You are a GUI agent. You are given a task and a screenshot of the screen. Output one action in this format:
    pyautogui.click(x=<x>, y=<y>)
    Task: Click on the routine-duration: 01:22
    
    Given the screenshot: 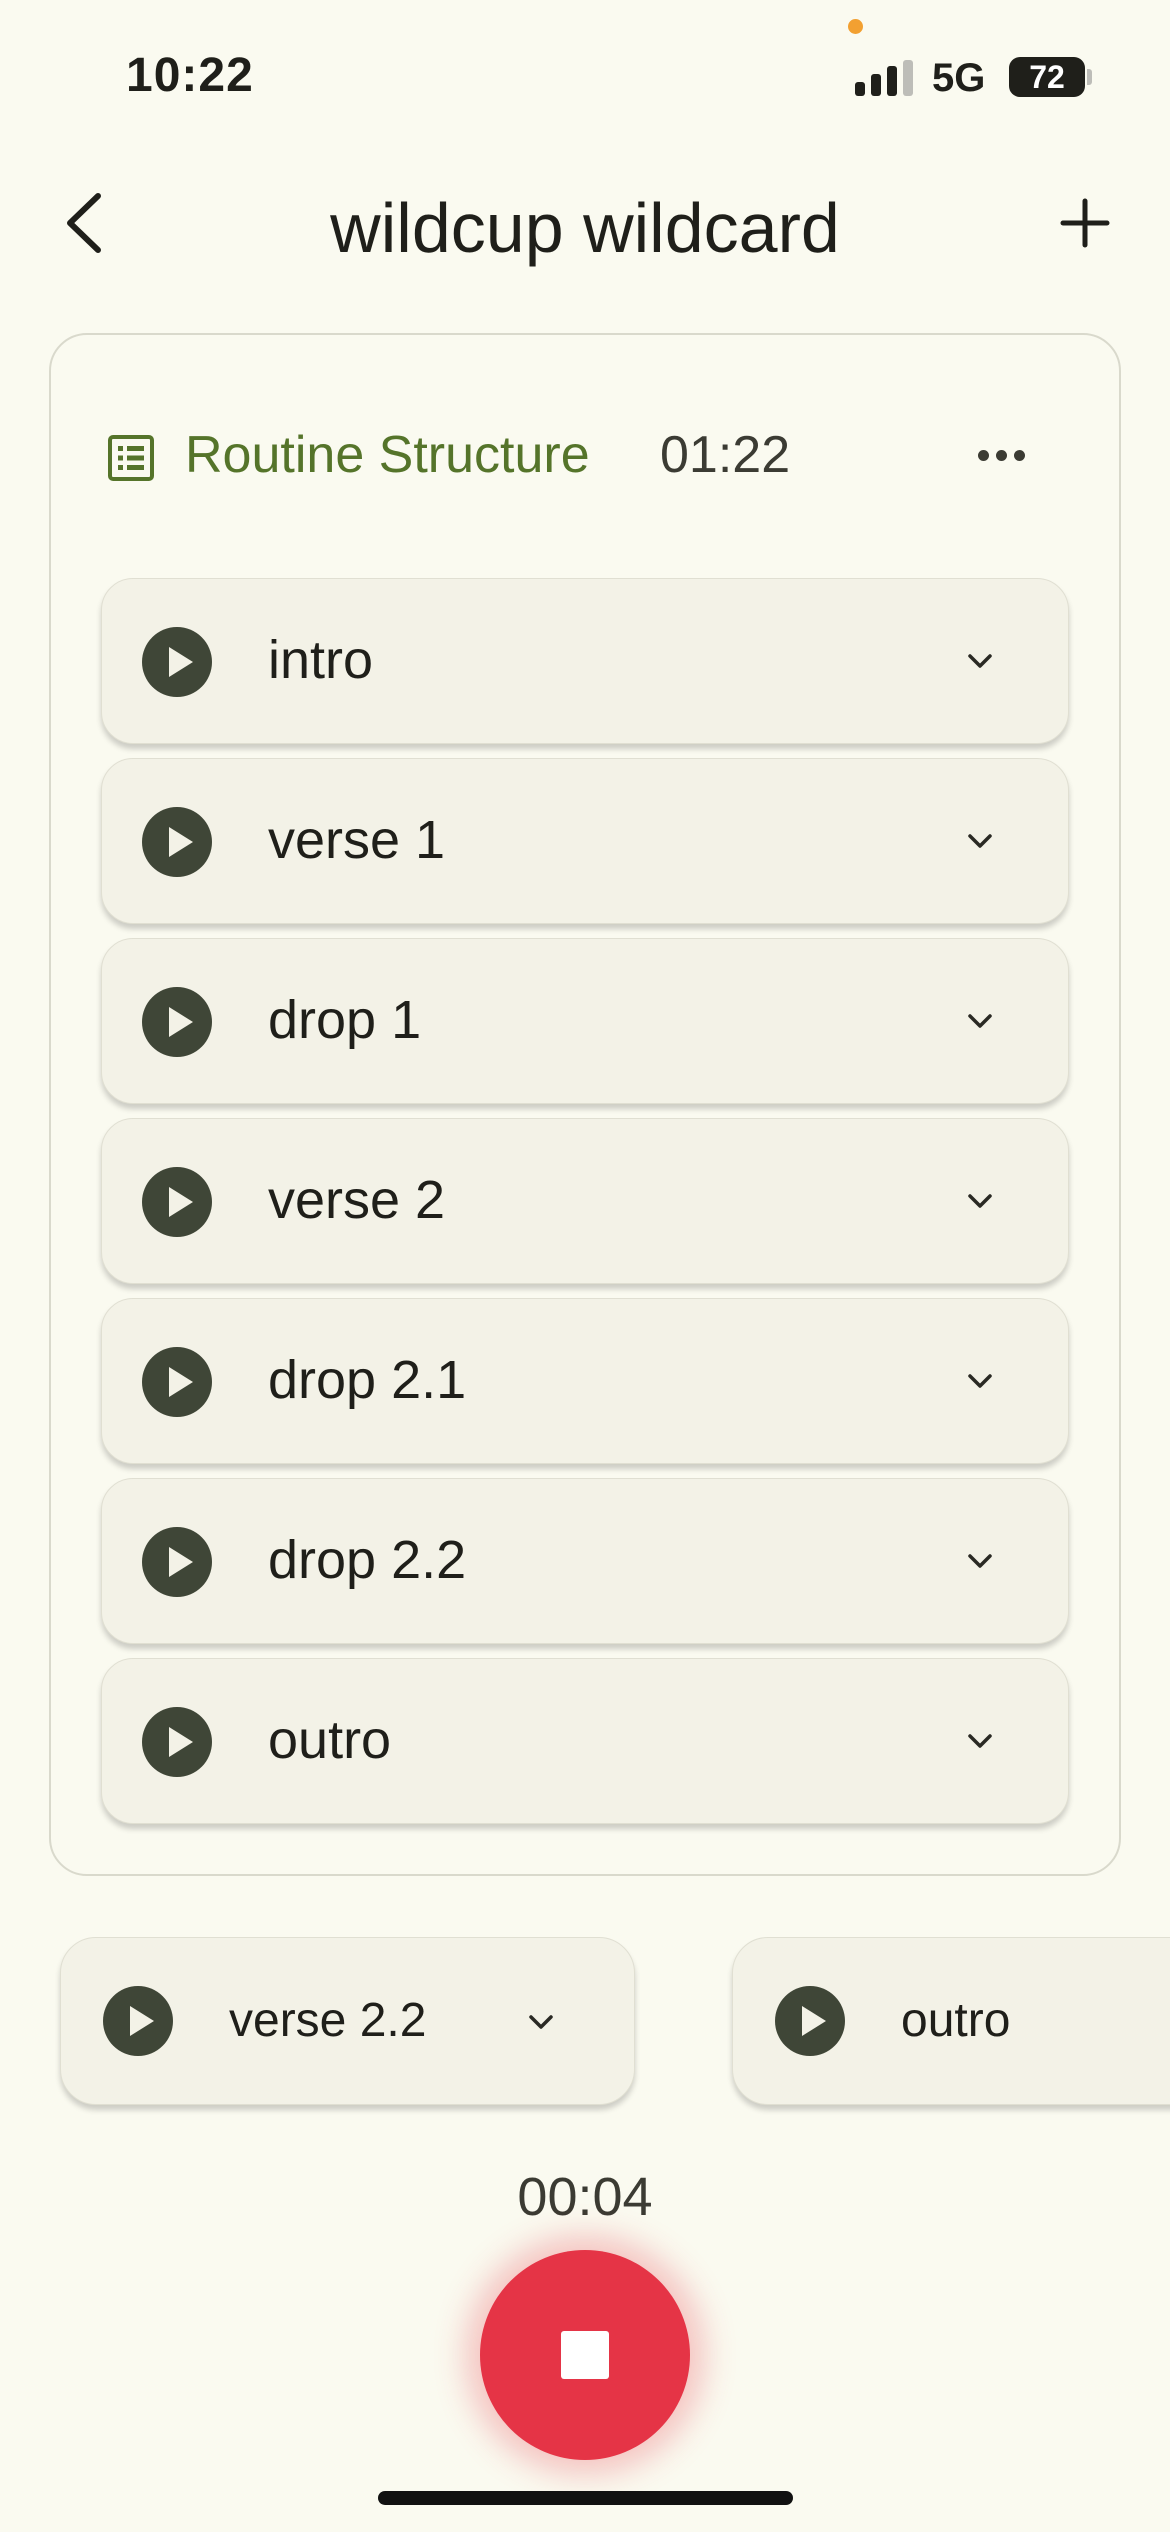 What is the action you would take?
    pyautogui.click(x=725, y=455)
    